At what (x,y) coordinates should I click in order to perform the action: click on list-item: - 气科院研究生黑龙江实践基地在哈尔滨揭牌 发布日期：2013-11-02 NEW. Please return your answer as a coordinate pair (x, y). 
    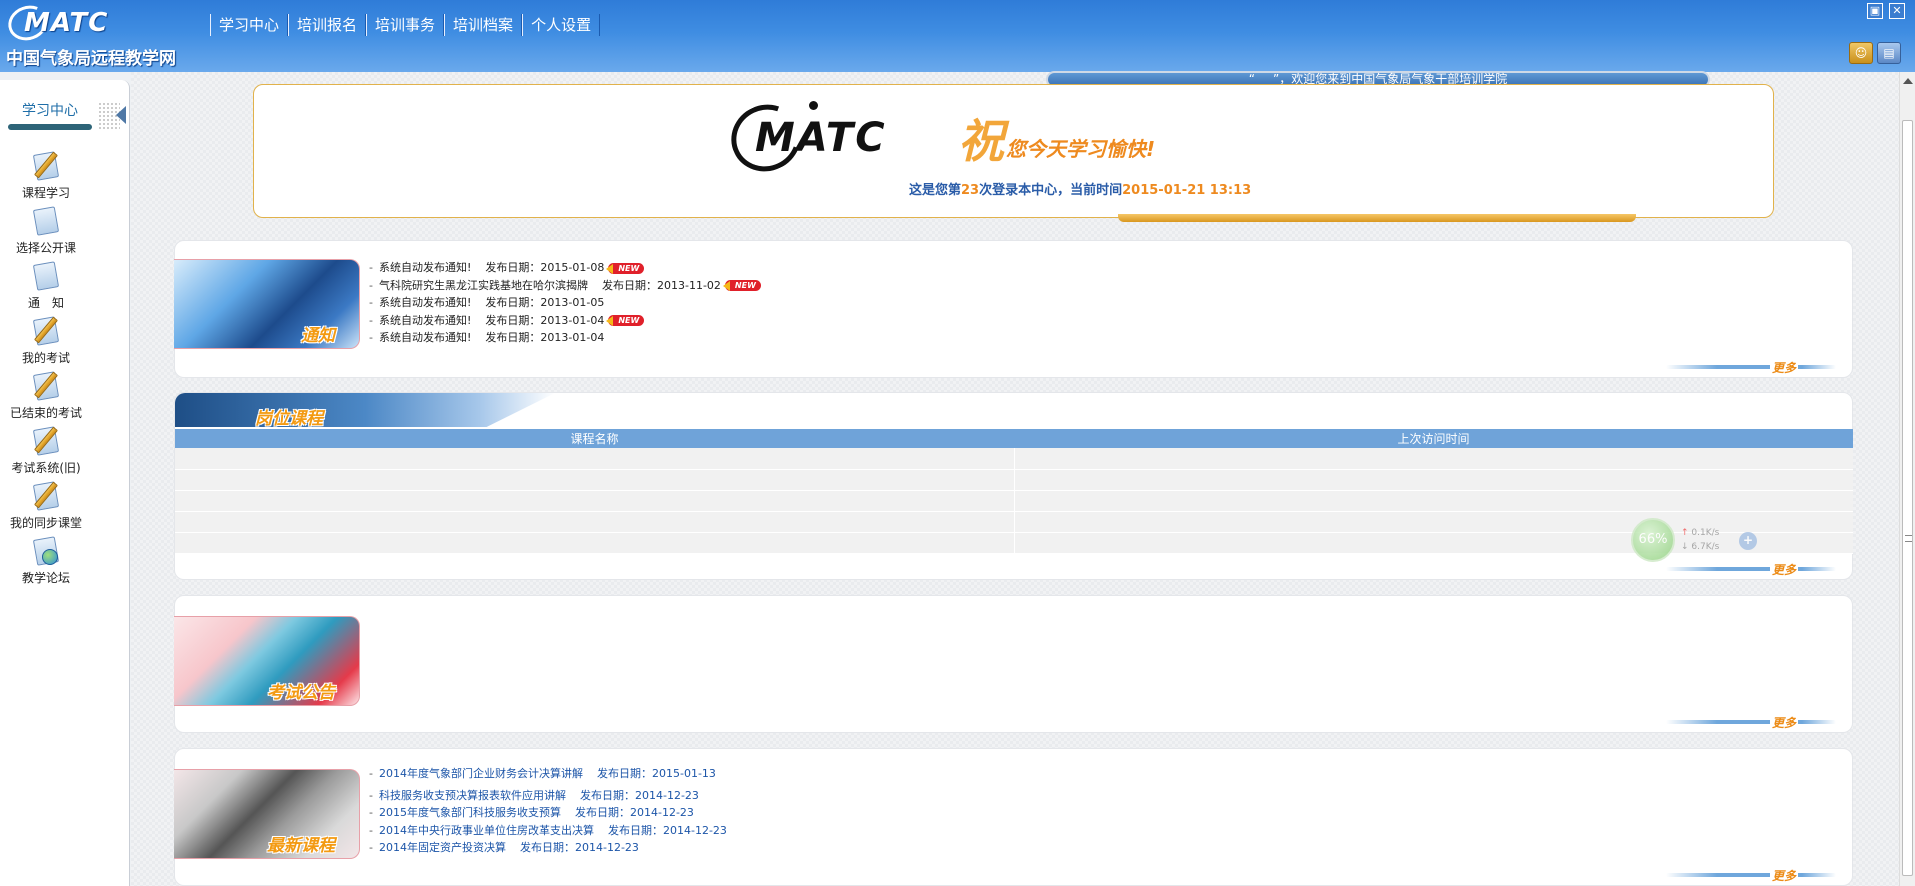
    Looking at the image, I should click on (565, 286).